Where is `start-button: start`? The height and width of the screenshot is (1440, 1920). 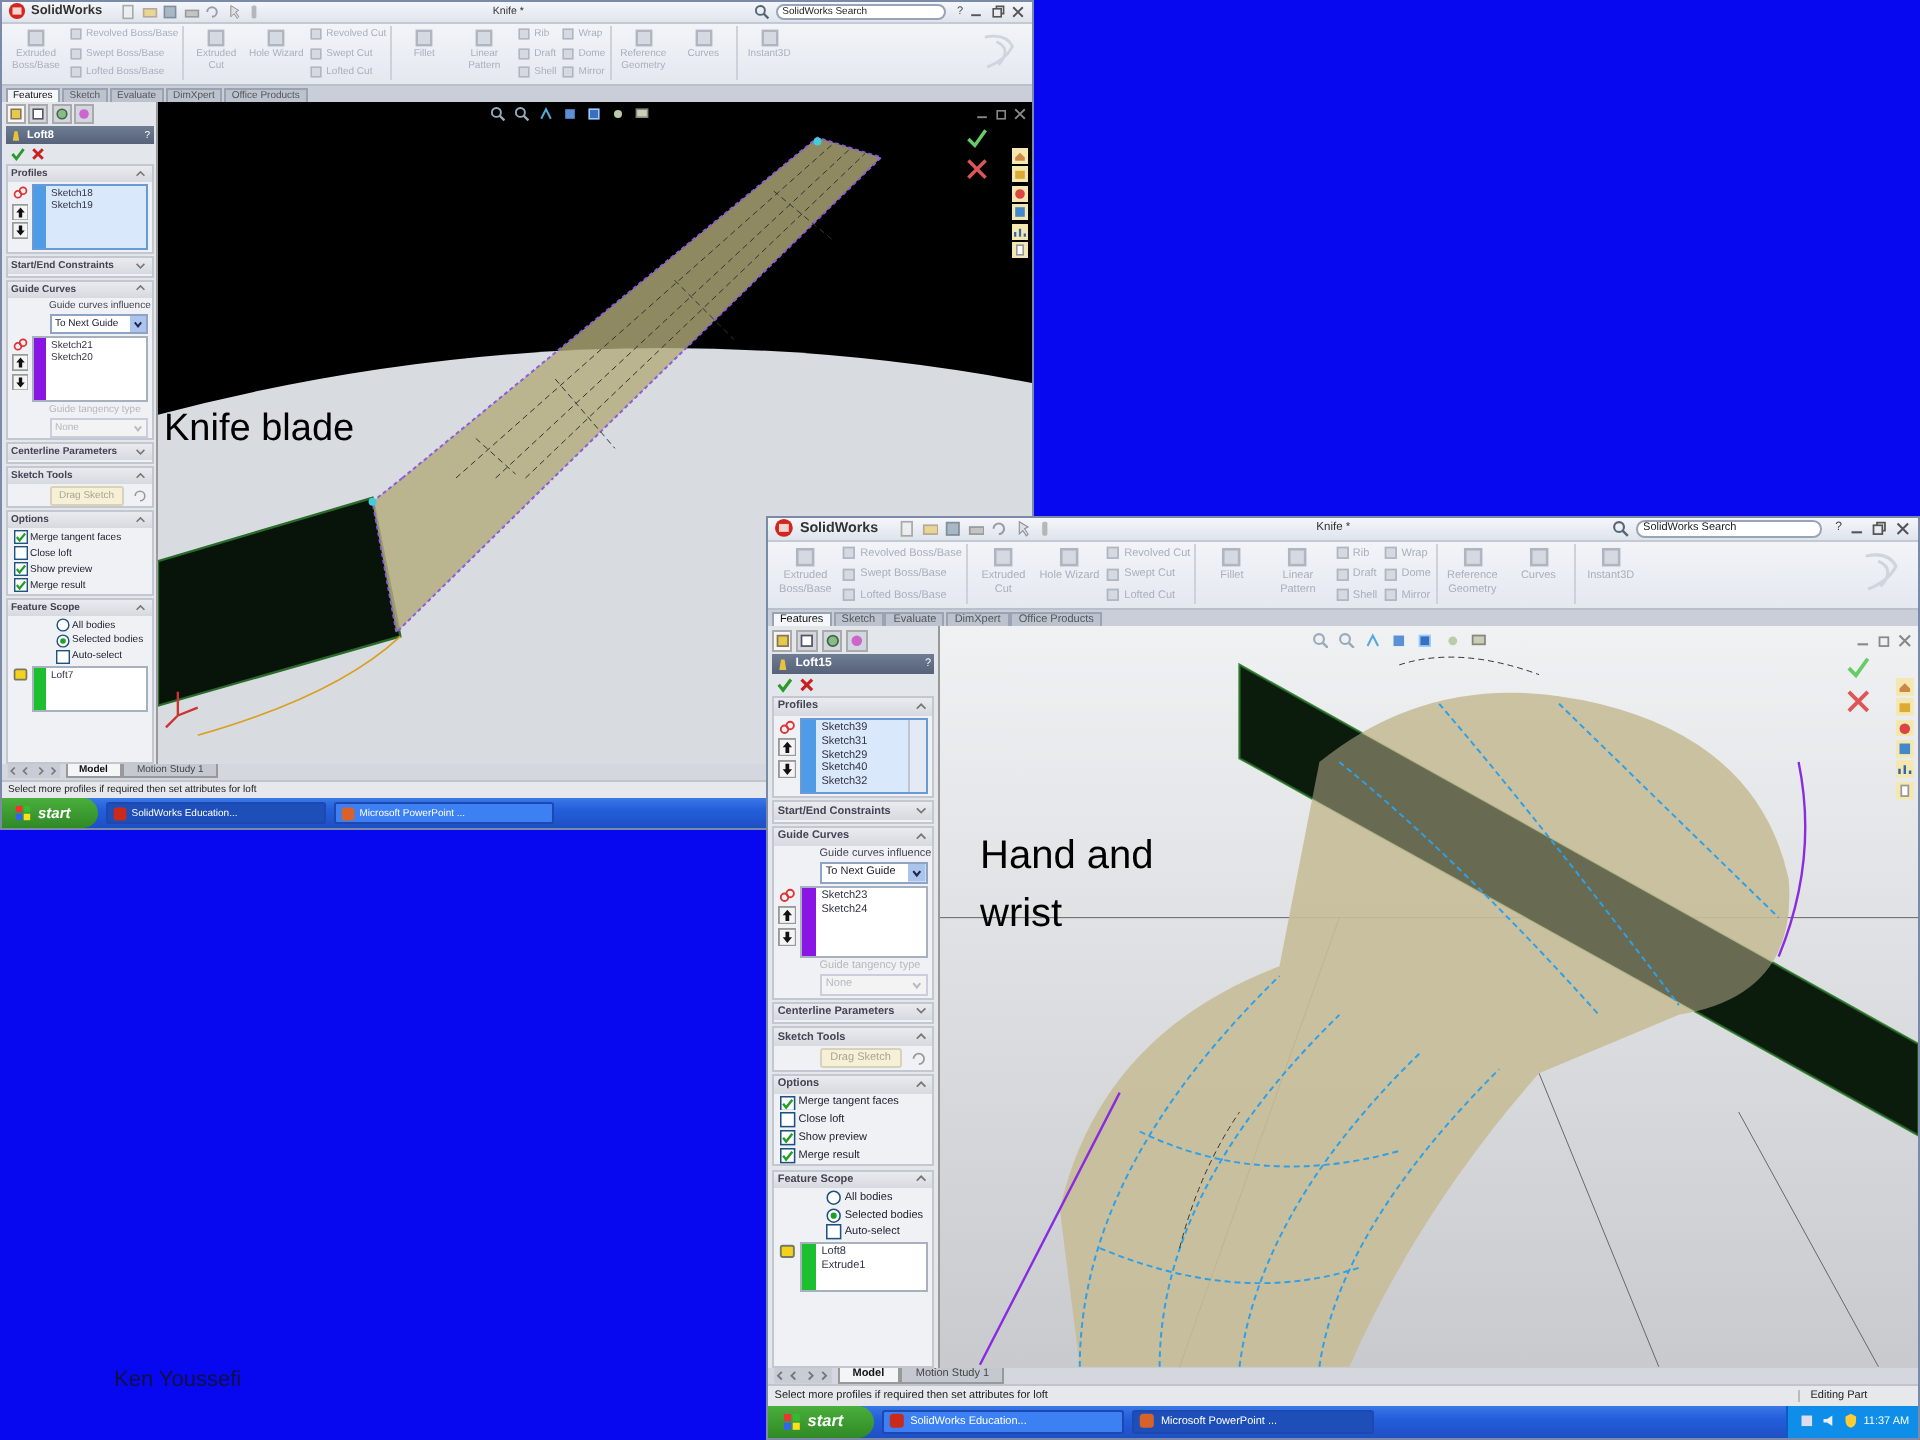
start-button: start is located at coordinates (821, 1421).